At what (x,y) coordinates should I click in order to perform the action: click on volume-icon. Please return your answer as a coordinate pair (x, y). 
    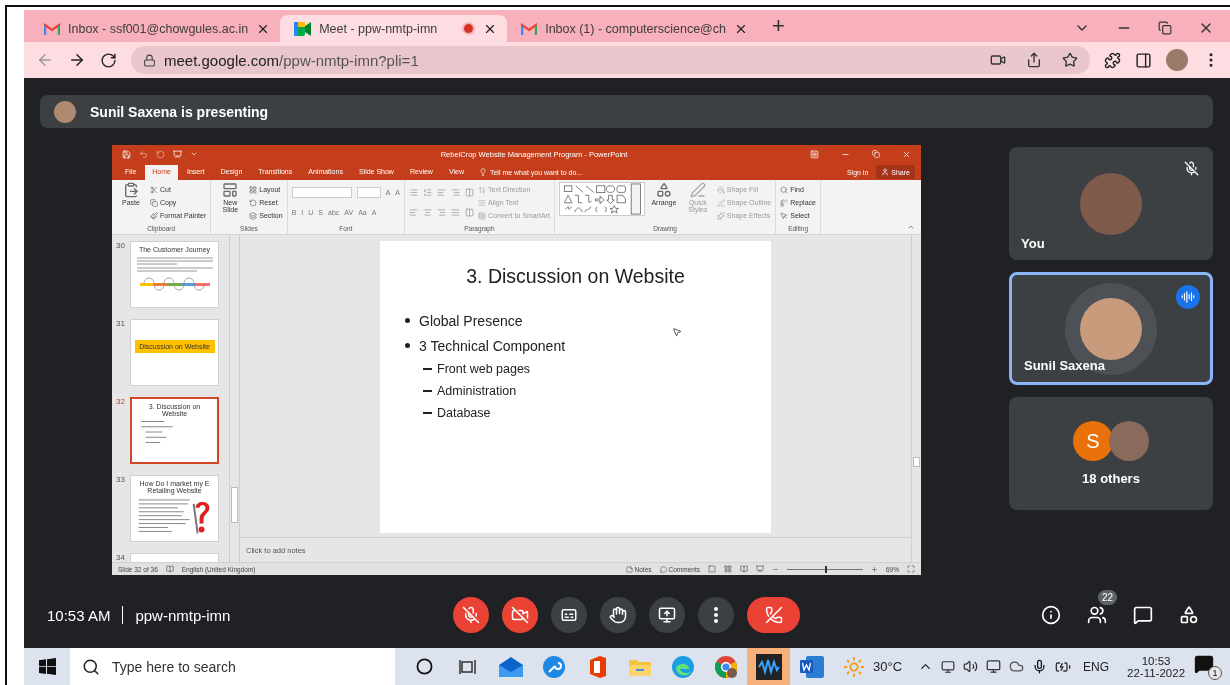
    Looking at the image, I should click on (971, 666).